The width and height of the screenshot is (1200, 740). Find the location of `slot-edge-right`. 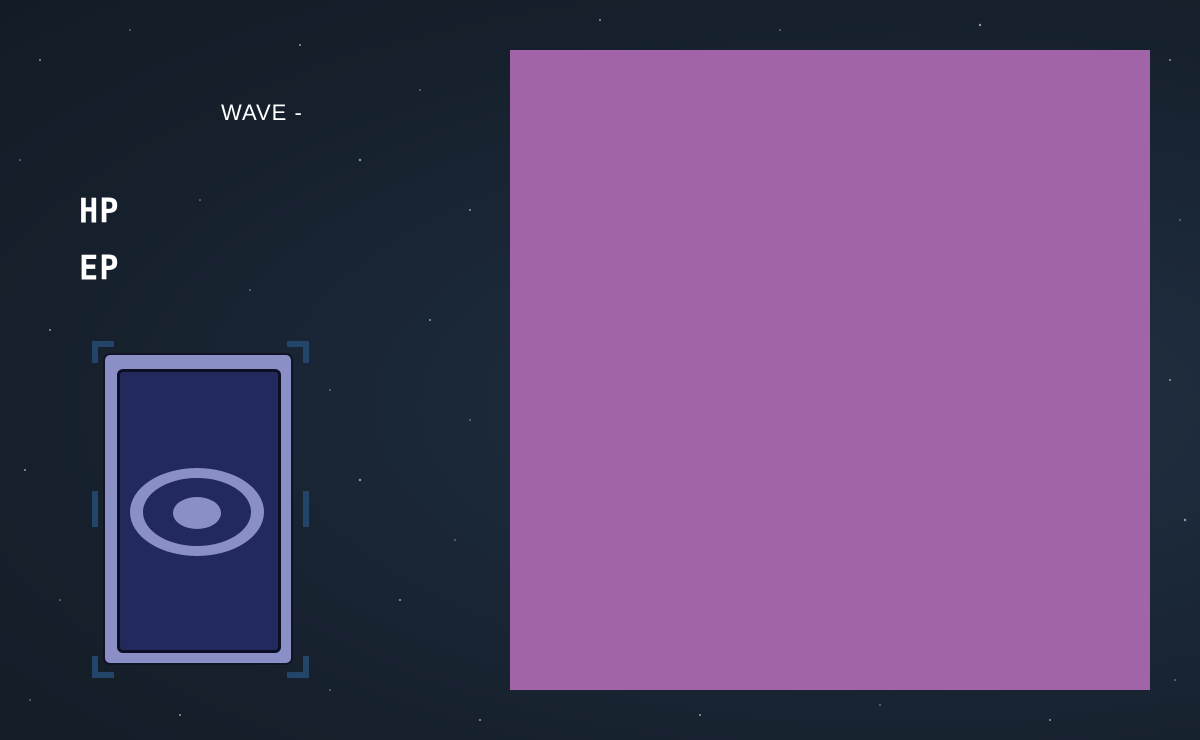

slot-edge-right is located at coordinates (306, 509).